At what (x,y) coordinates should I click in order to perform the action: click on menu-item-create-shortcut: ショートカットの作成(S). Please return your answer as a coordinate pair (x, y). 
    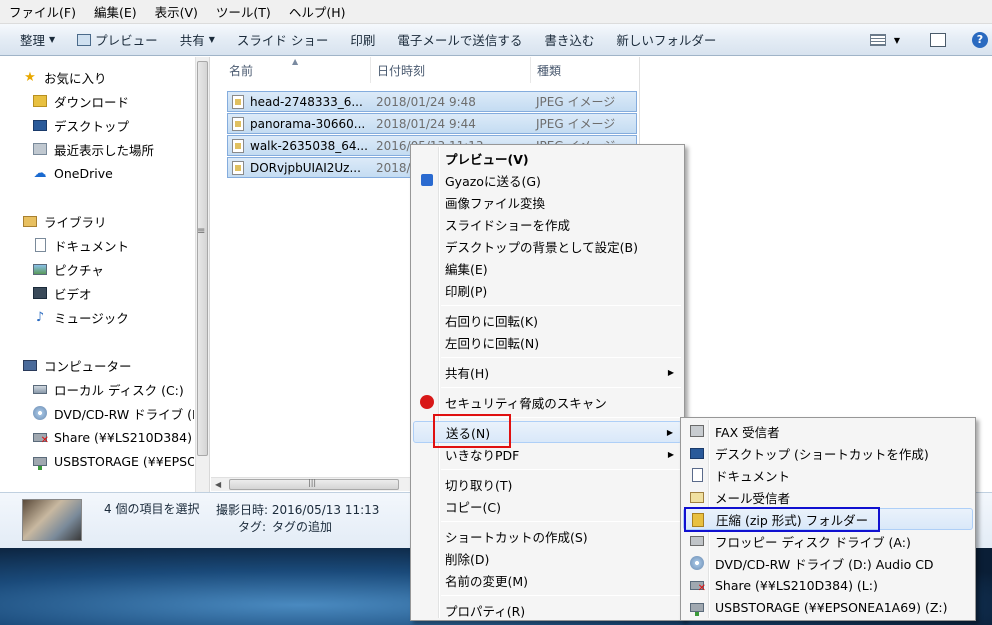
    Looking at the image, I should click on (547, 536).